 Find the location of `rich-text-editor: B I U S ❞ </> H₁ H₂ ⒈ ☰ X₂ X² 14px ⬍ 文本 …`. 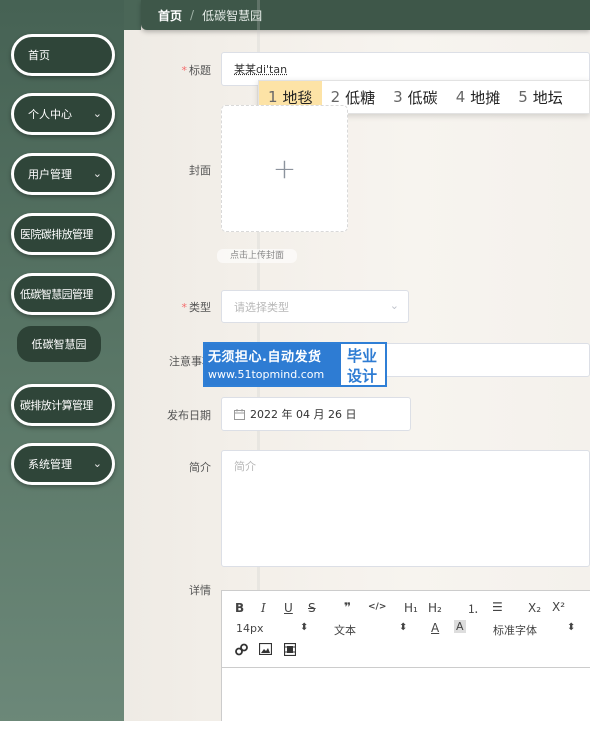

rich-text-editor: B I U S ❞ </> H₁ H₂ ⒈ ☰ X₂ X² 14px ⬍ 文本 … is located at coordinates (405, 659).